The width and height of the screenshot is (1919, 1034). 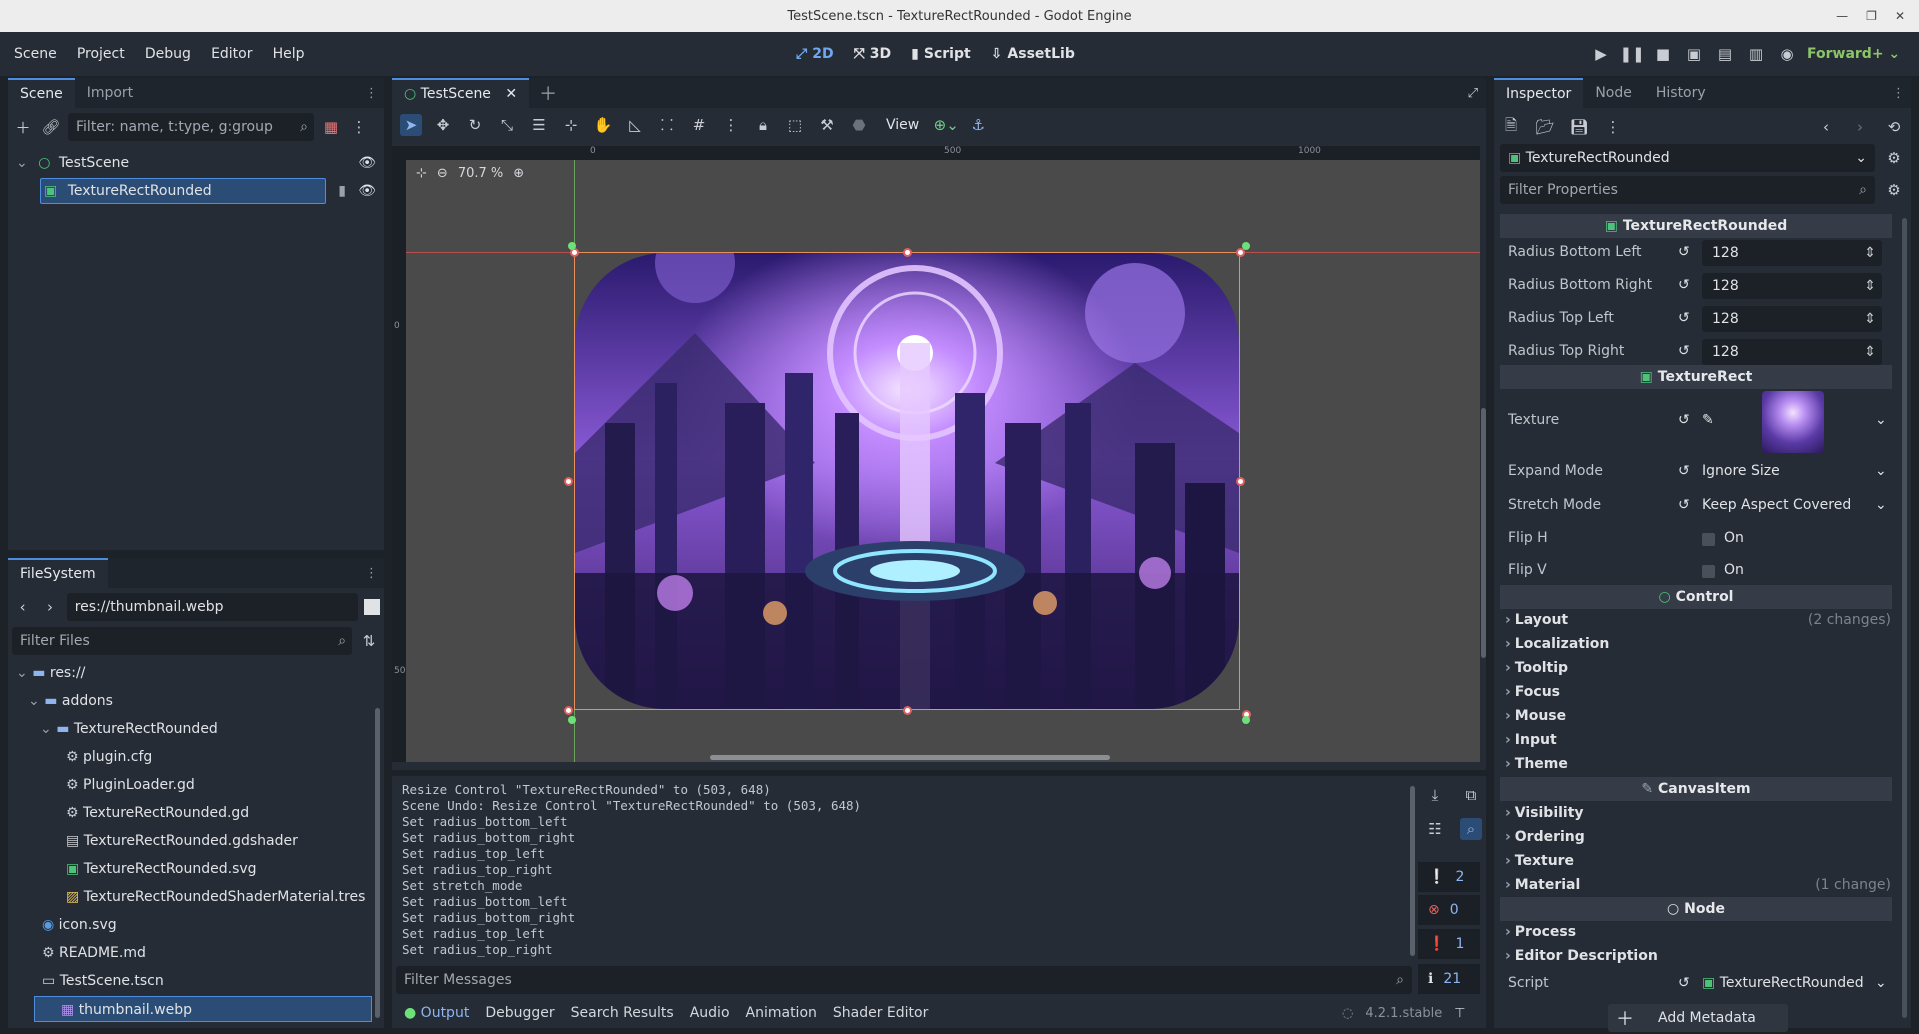 I want to click on file-tree-item: ◉ icon.svg, so click(x=194, y=925).